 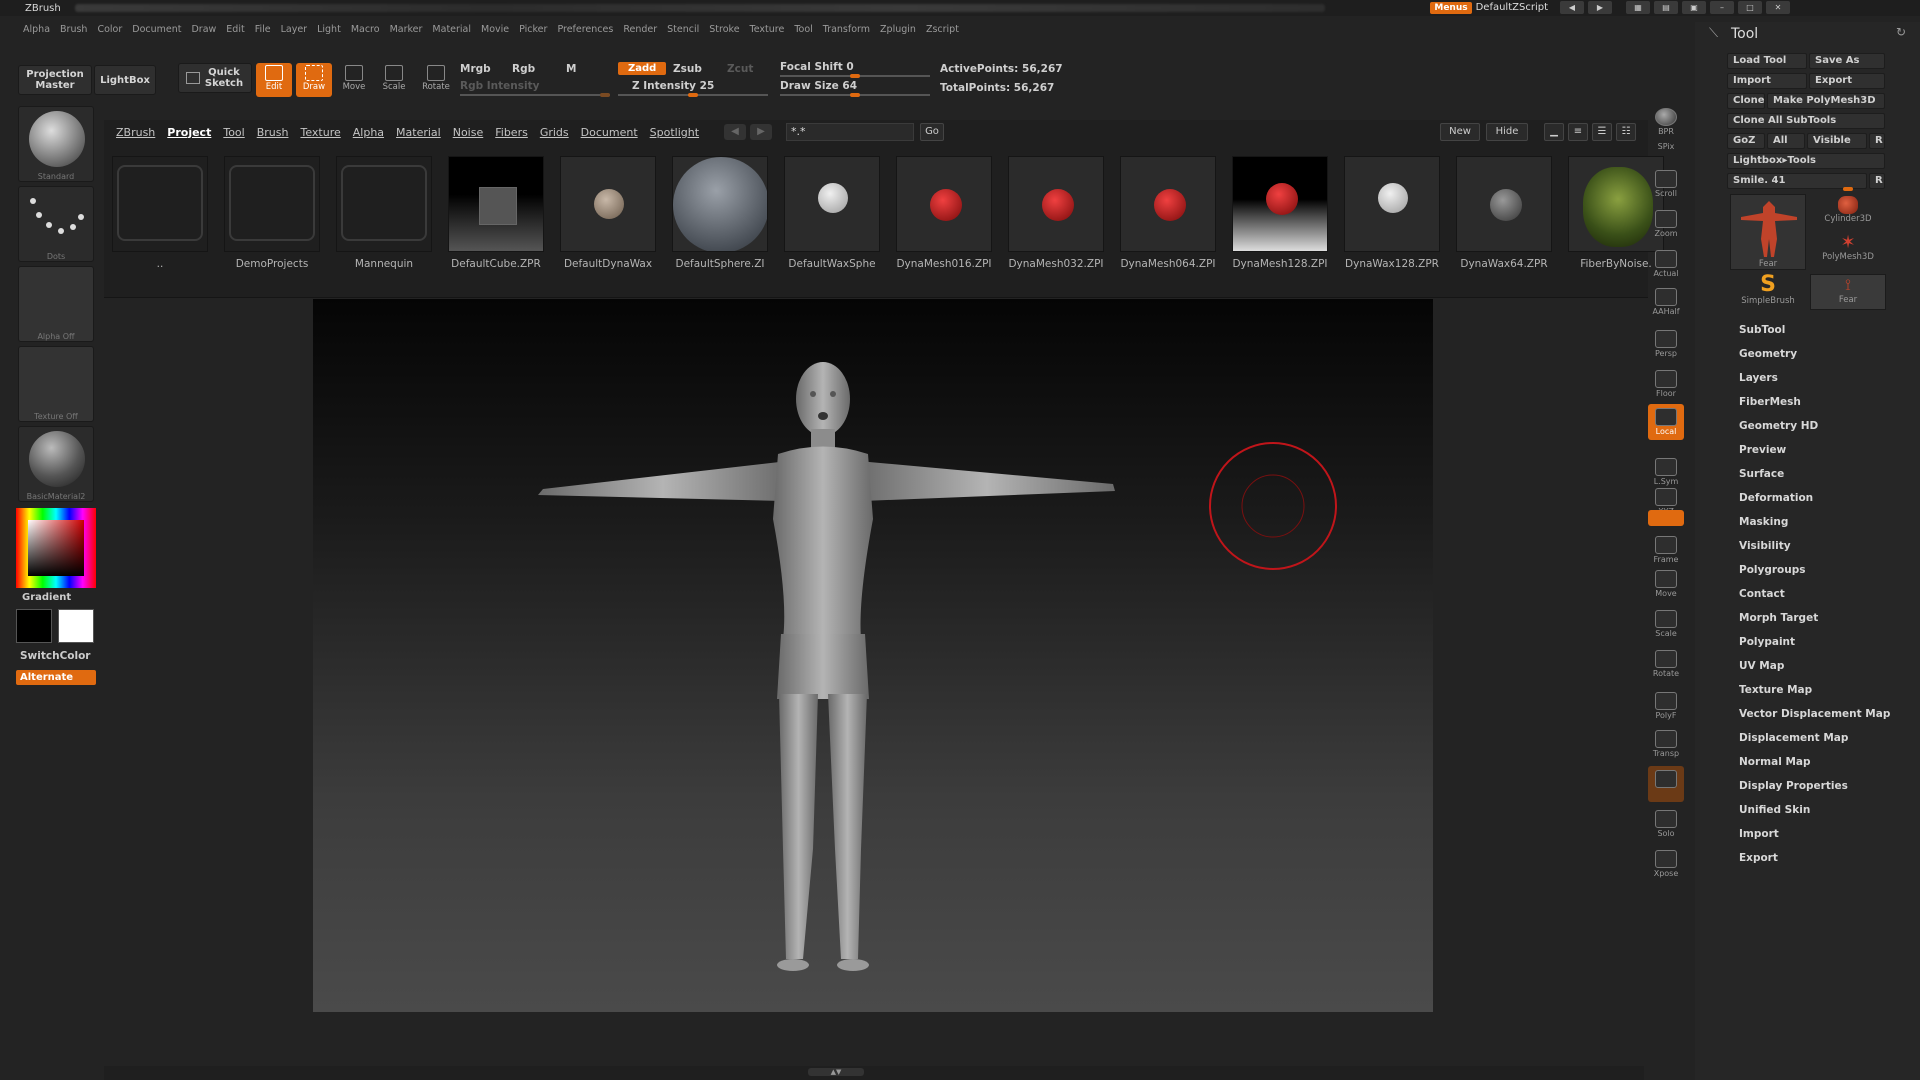 I want to click on shelf-move-button: Move, so click(x=1666, y=584).